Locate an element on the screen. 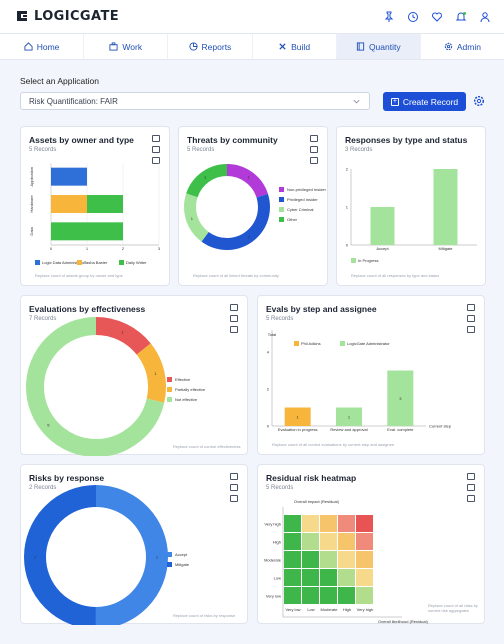 The height and width of the screenshot is (644, 504). y-tick-label: 2 is located at coordinates (268, 389).